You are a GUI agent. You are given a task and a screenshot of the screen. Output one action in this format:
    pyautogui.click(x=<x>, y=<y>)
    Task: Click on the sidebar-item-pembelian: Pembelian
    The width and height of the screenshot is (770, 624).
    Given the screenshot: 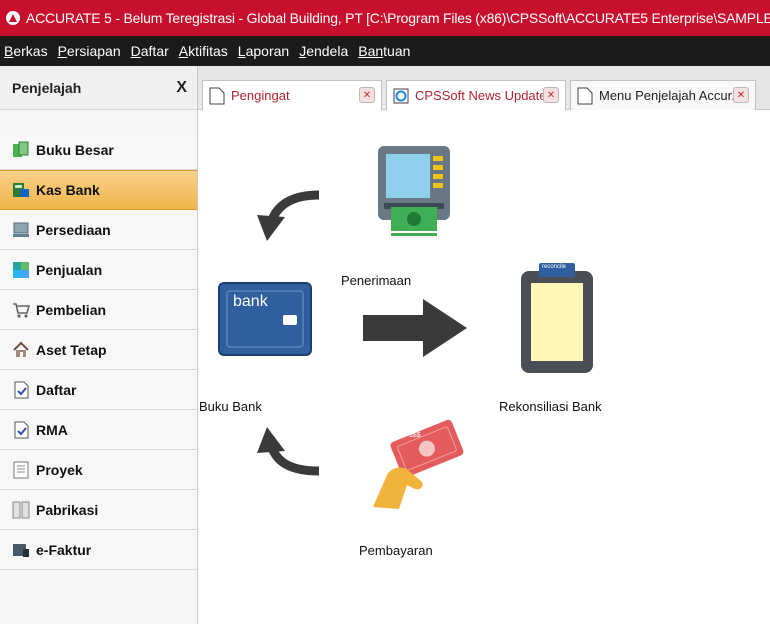 What is the action you would take?
    pyautogui.click(x=98, y=310)
    